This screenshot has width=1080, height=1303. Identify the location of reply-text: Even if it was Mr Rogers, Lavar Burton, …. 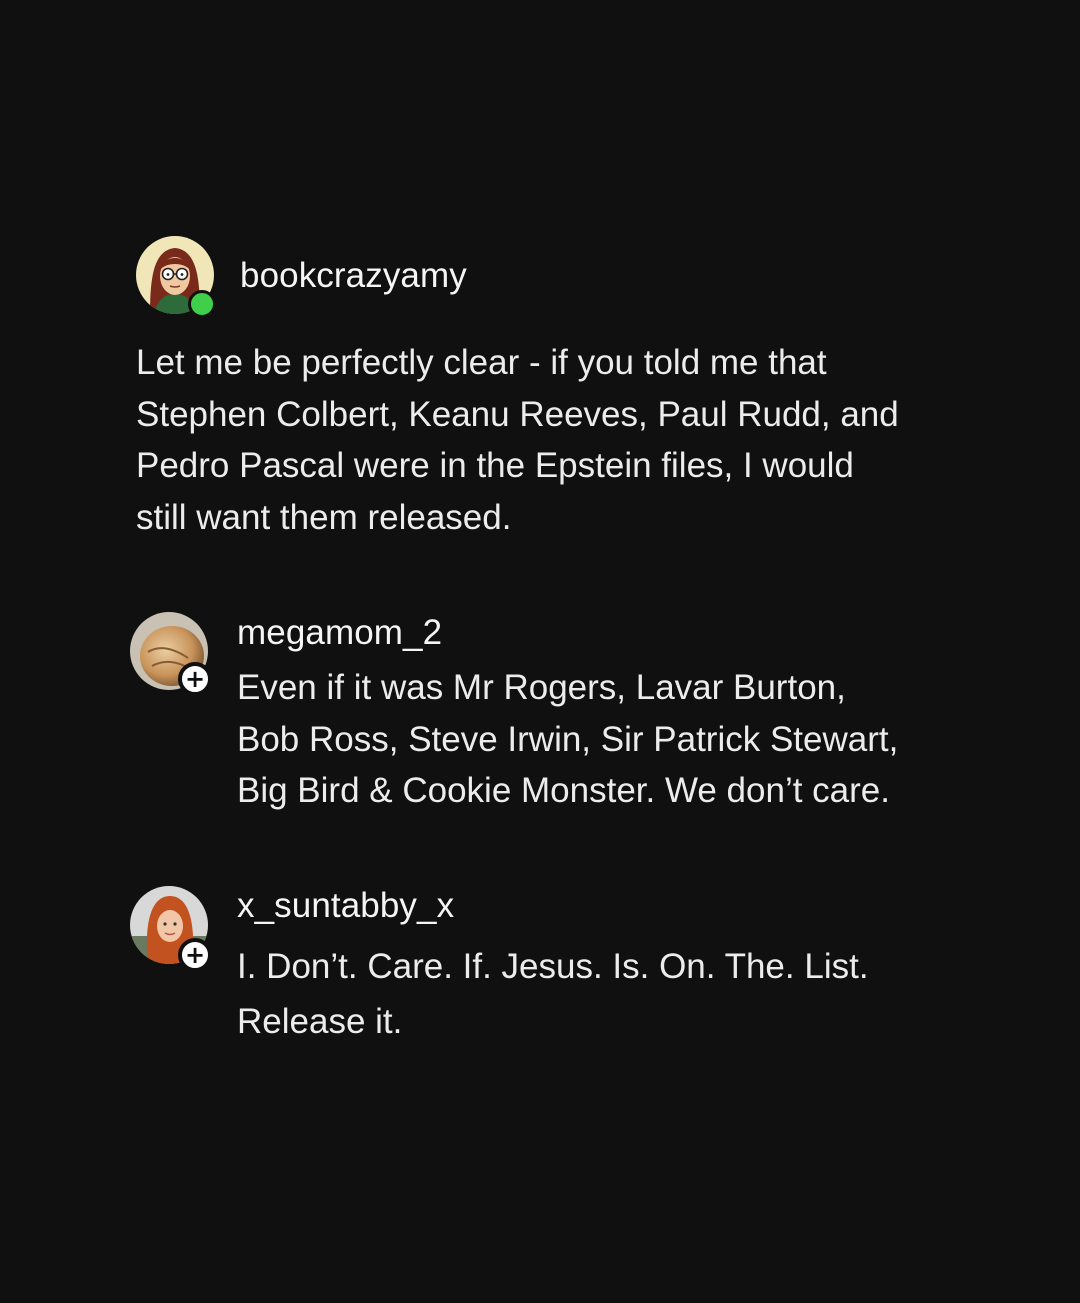
(568, 739).